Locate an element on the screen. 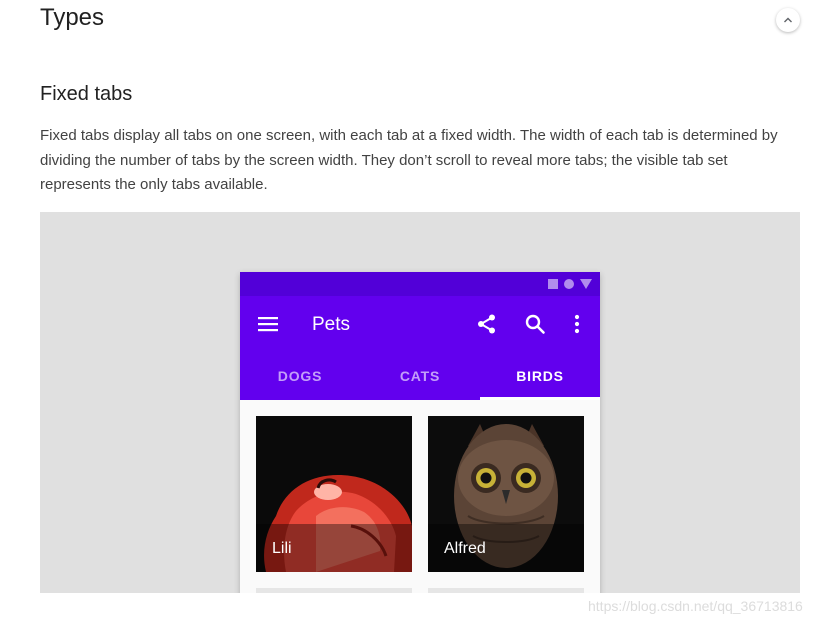  card-lili: Lili is located at coordinates (334, 494).